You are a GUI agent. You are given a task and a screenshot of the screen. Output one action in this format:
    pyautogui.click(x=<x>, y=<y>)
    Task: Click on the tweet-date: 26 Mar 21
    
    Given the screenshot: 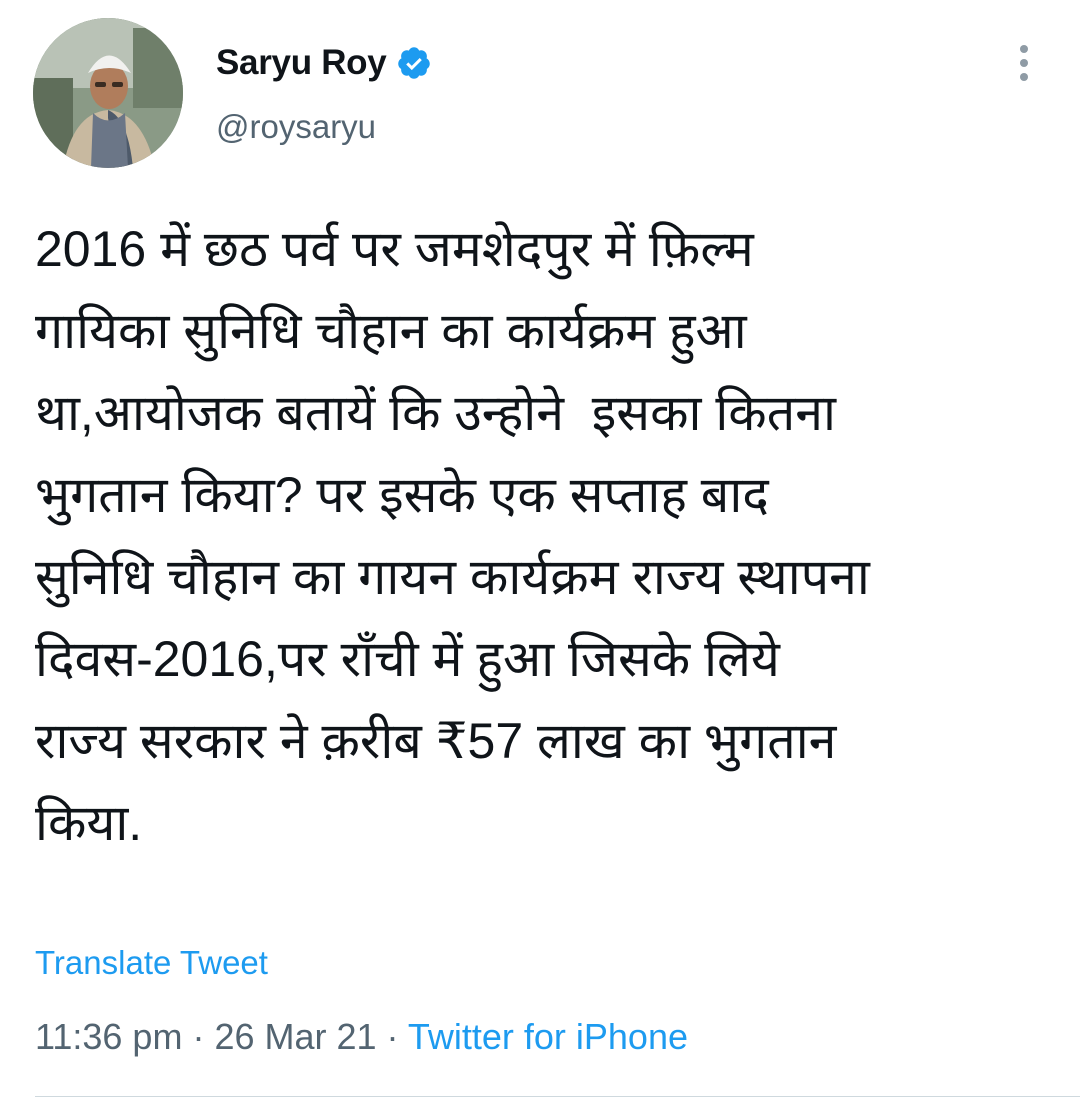 What is the action you would take?
    pyautogui.click(x=295, y=1036)
    